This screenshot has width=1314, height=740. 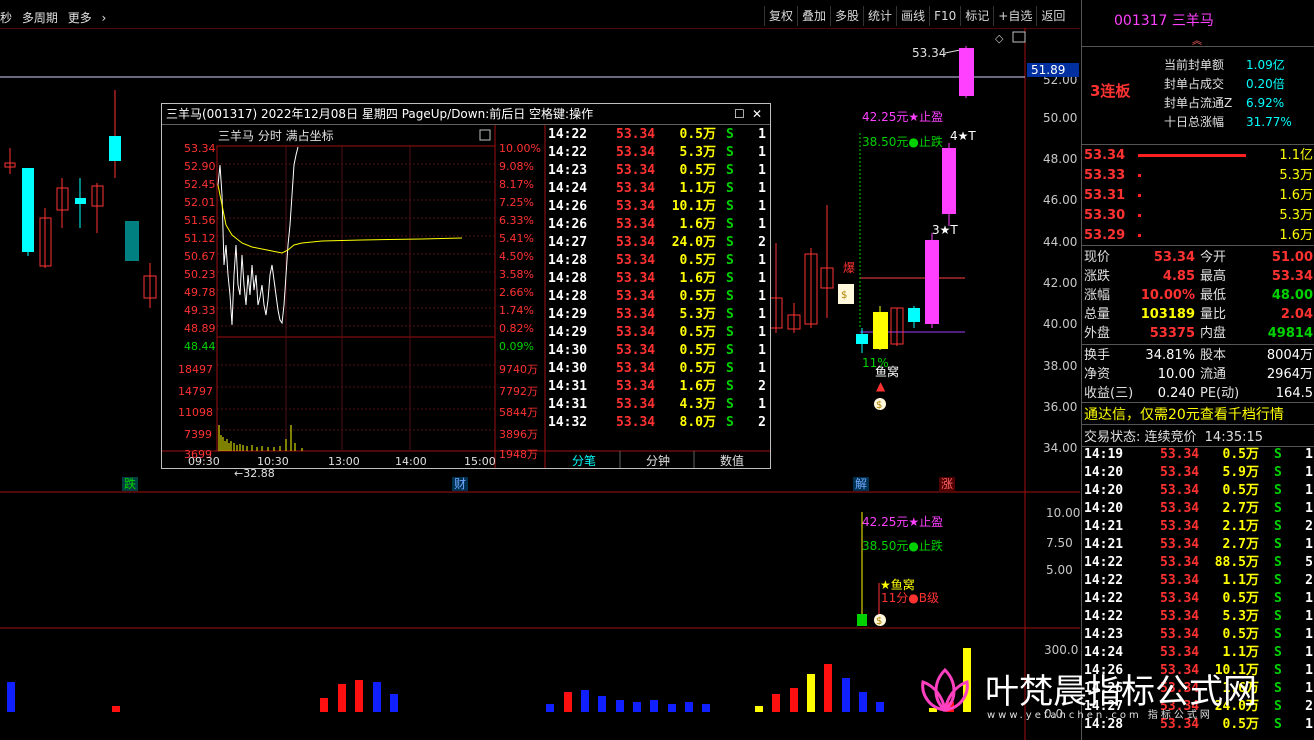 I want to click on quote-row: 总量 103189 量比 2.04, so click(x=1198, y=314).